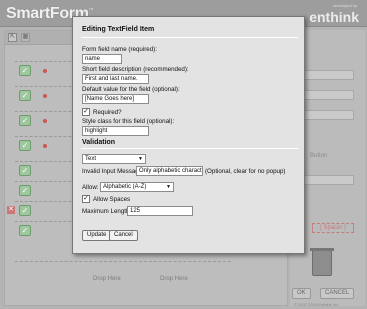  Describe the element at coordinates (318, 156) in the screenshot. I see `palette-button-item: Button` at that location.